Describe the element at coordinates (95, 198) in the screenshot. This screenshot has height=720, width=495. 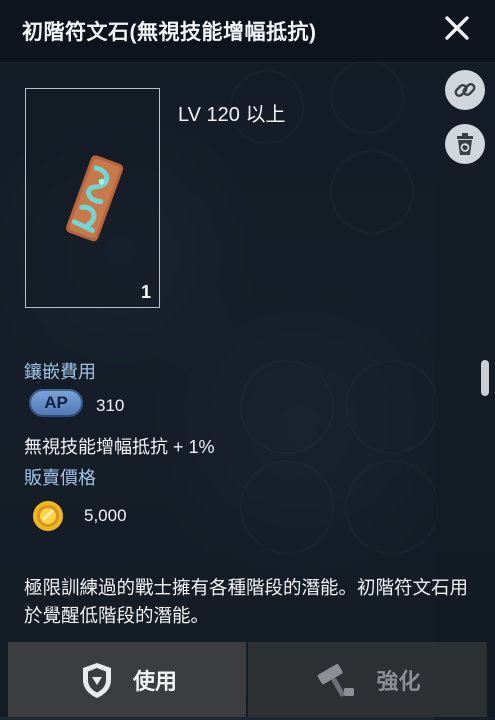
I see `rune-stone-icon` at that location.